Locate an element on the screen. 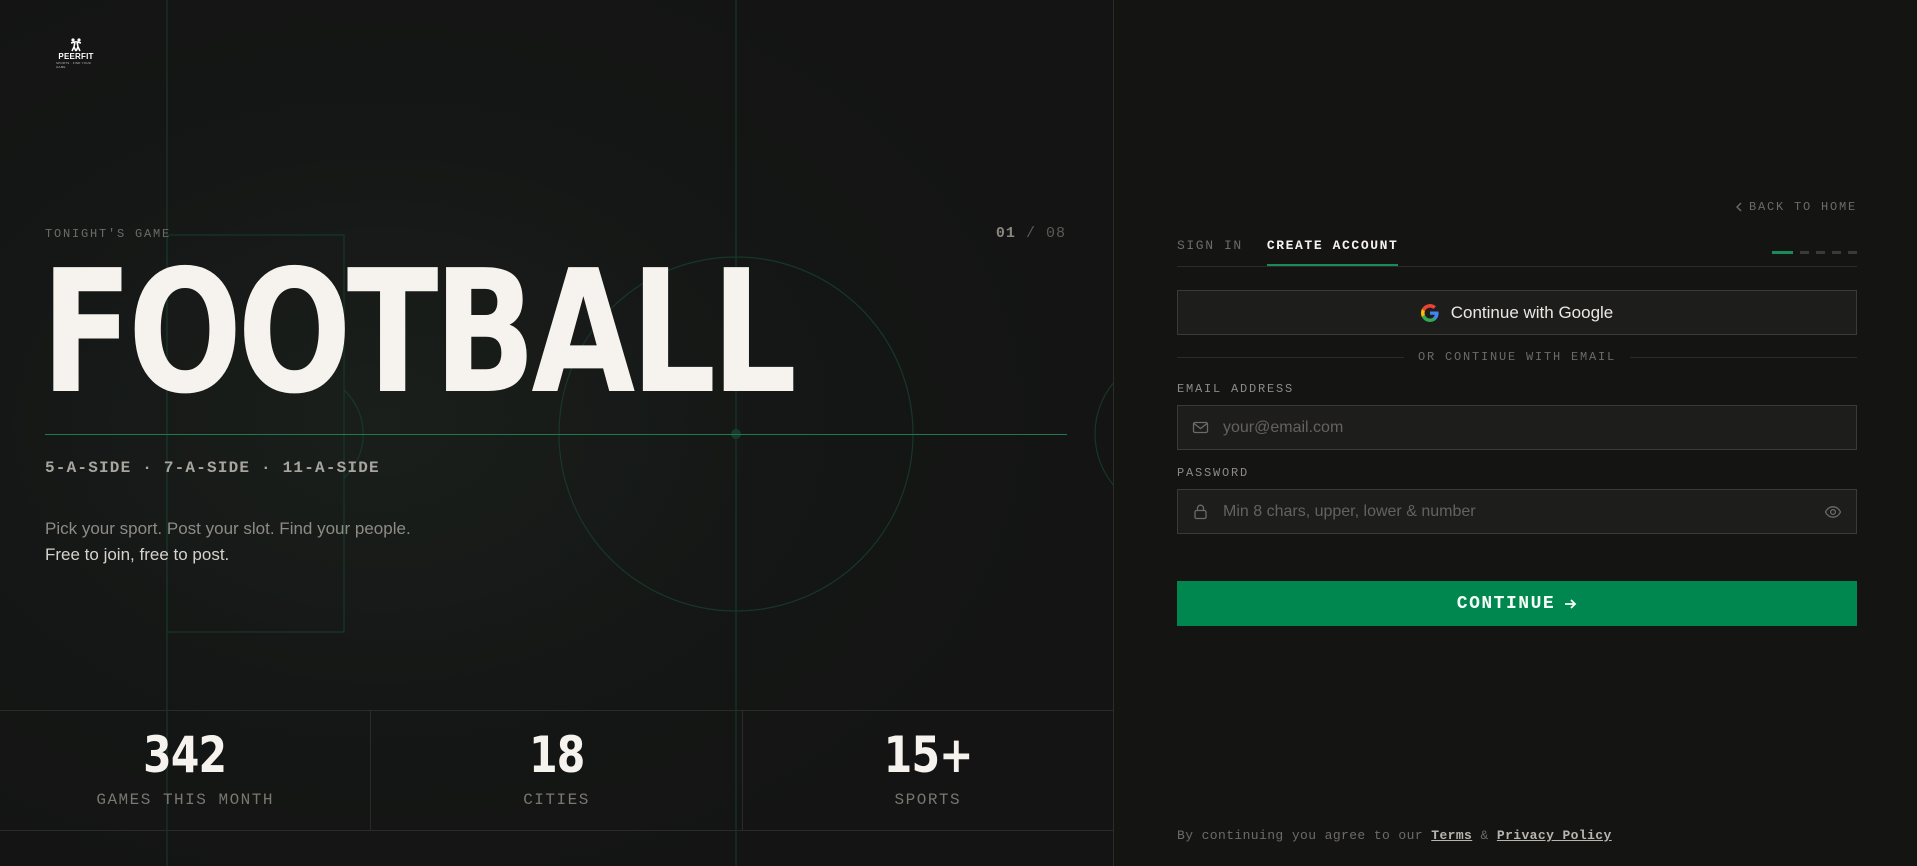 This screenshot has width=1917, height=866. google-signin-button: Continue with Google is located at coordinates (1517, 312).